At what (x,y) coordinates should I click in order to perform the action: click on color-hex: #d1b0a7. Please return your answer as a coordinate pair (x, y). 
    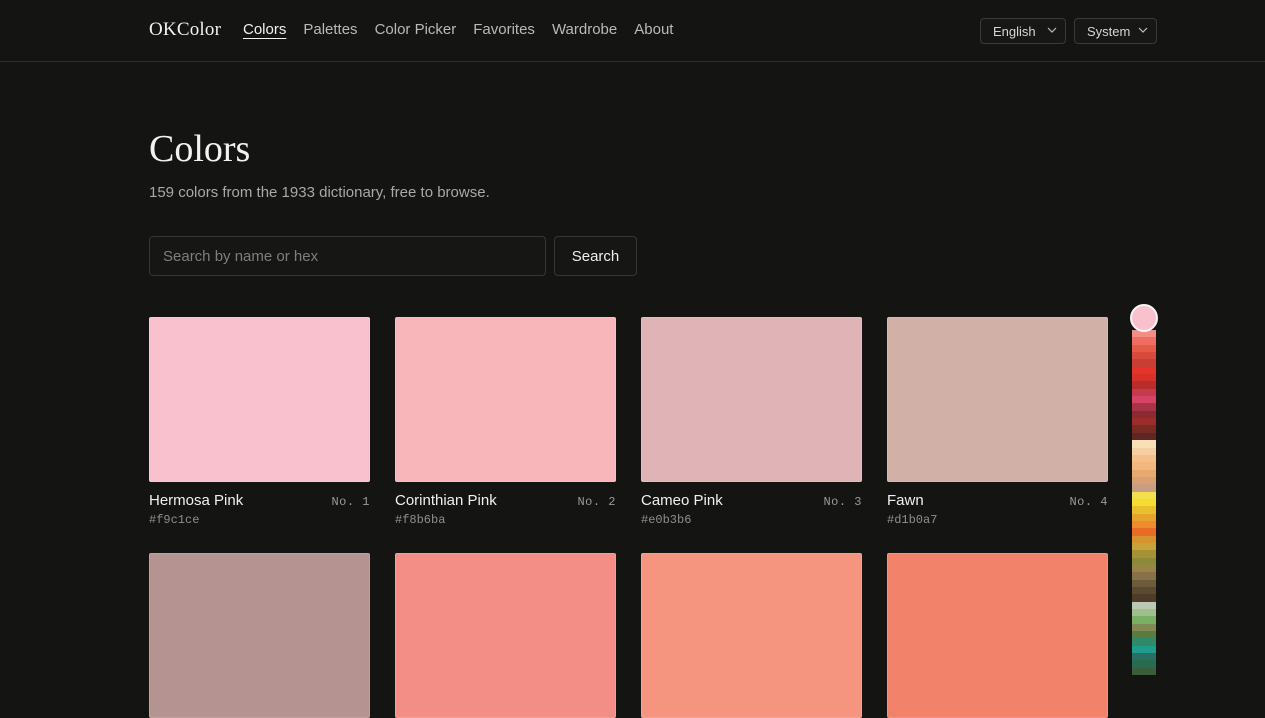
    Looking at the image, I should click on (912, 520).